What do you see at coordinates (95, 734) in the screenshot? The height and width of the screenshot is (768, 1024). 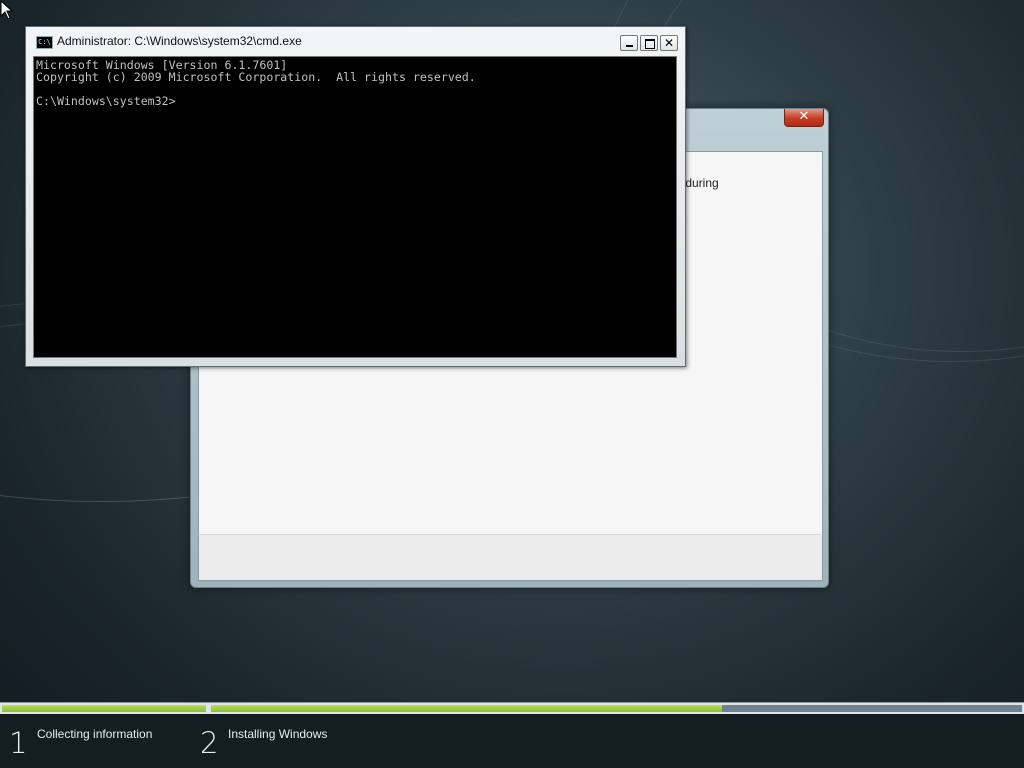 I see `step-1-label: Collecting information` at bounding box center [95, 734].